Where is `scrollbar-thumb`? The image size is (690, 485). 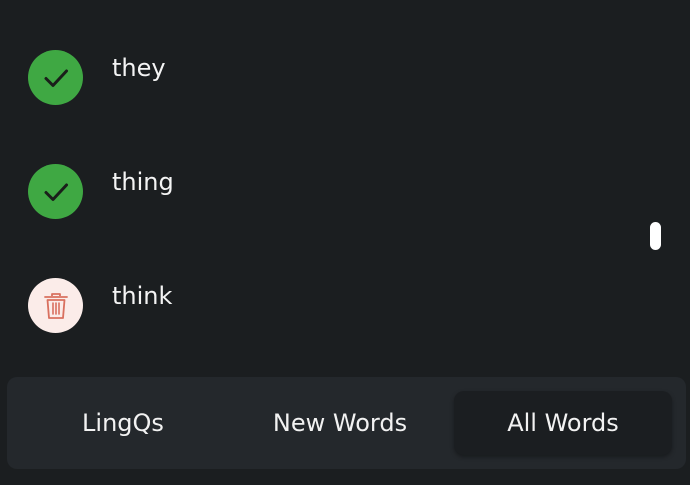 scrollbar-thumb is located at coordinates (655, 236).